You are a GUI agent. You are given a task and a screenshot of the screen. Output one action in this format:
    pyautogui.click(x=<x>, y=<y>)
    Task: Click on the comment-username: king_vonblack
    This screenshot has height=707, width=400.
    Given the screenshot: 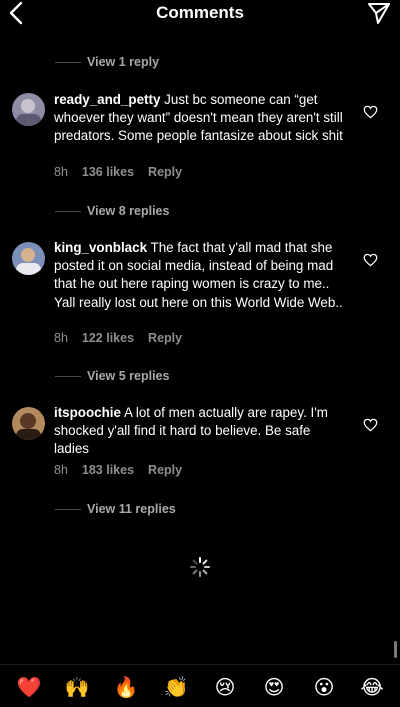 What is the action you would take?
    pyautogui.click(x=100, y=247)
    